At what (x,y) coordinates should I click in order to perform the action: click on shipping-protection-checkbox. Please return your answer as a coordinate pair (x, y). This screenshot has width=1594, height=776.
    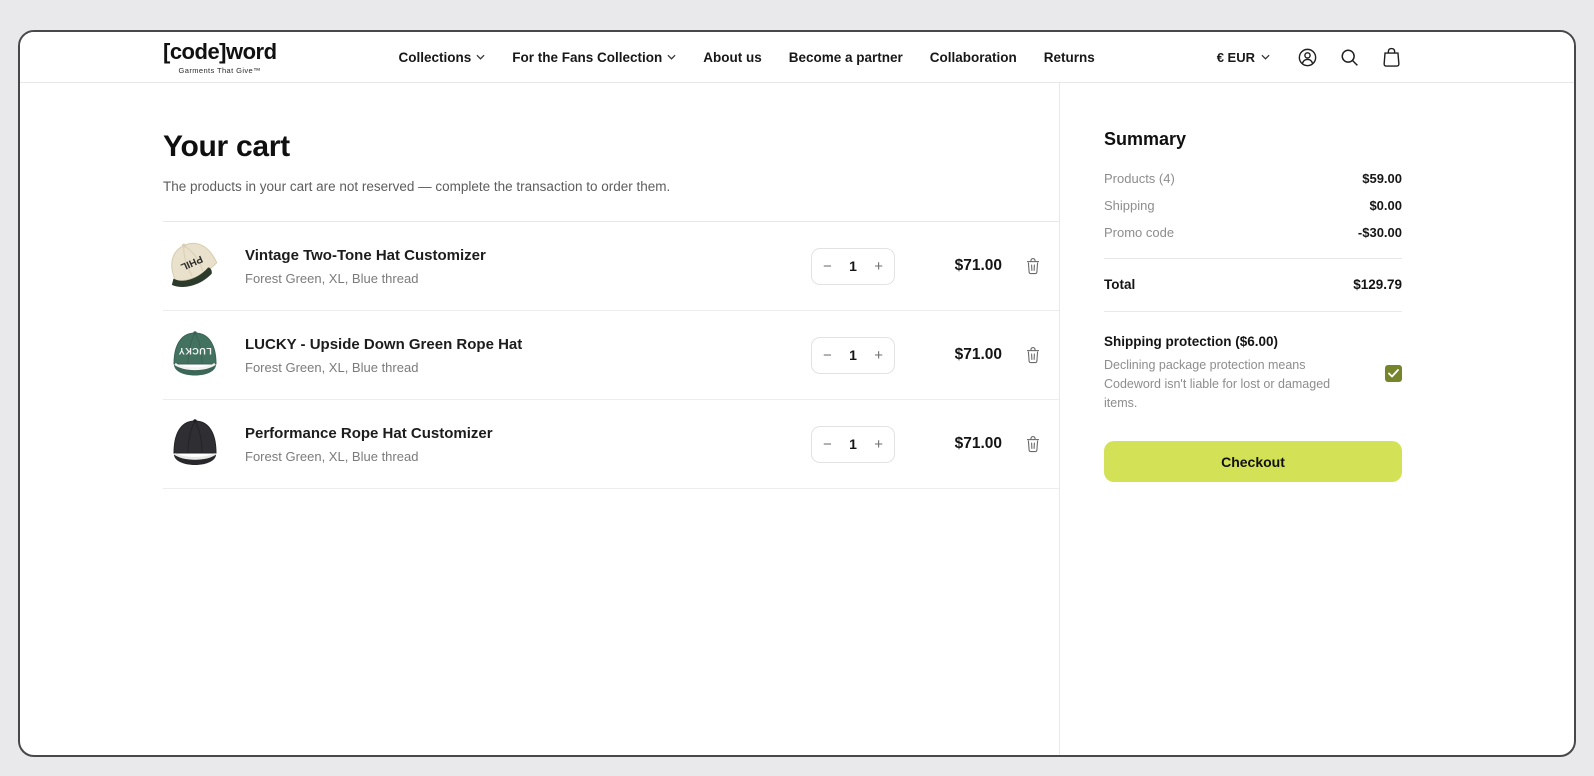
    Looking at the image, I should click on (1393, 373).